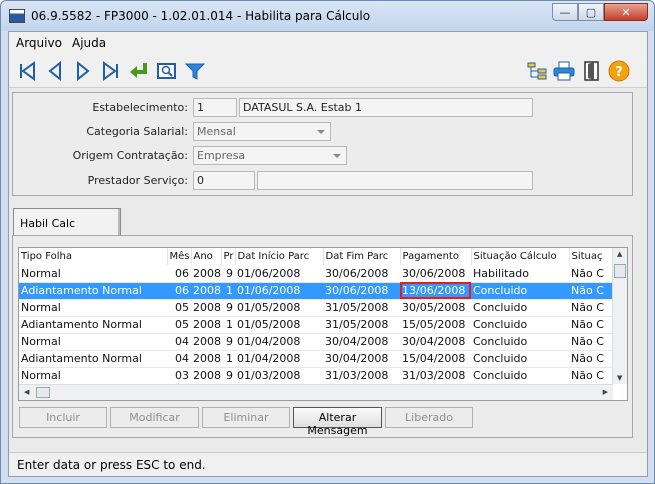 The width and height of the screenshot is (655, 484). Describe the element at coordinates (337, 422) in the screenshot. I see `alterar-mensagem-button: Alterar Mensagem` at that location.